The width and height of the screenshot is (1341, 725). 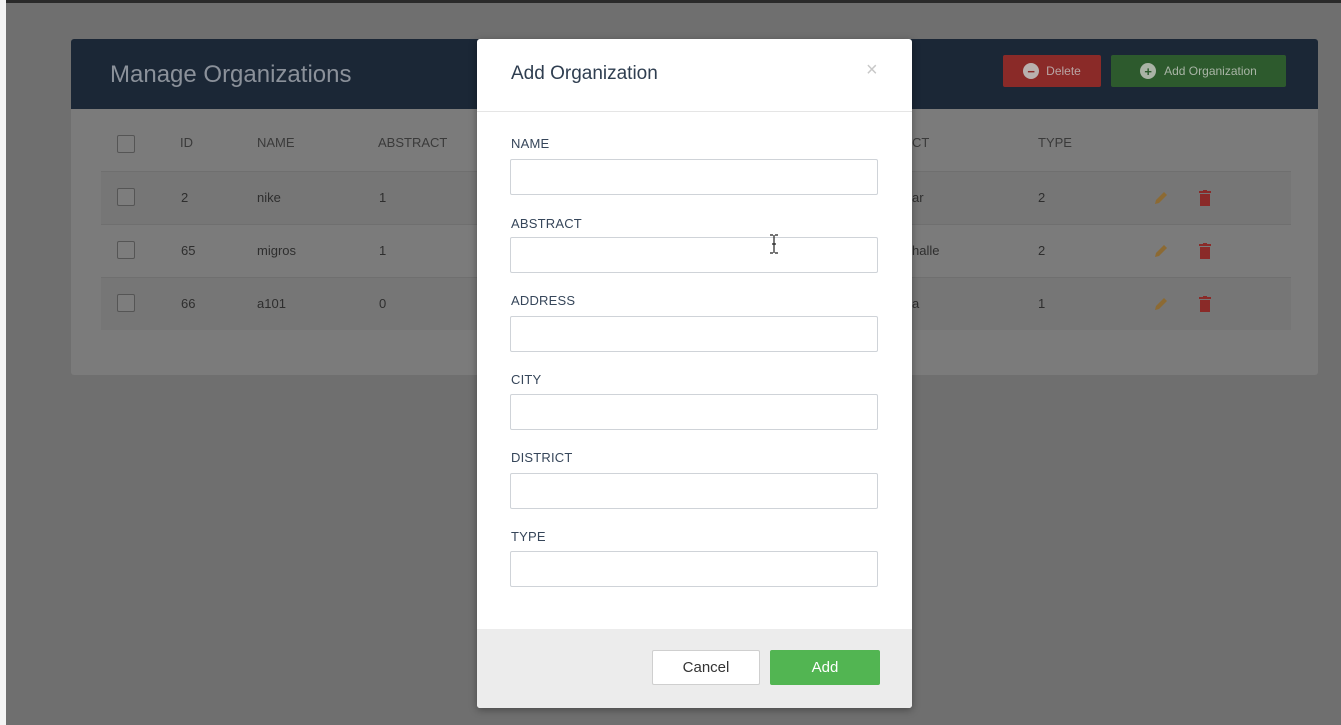 I want to click on cancel-button: Cancel, so click(x=706, y=667).